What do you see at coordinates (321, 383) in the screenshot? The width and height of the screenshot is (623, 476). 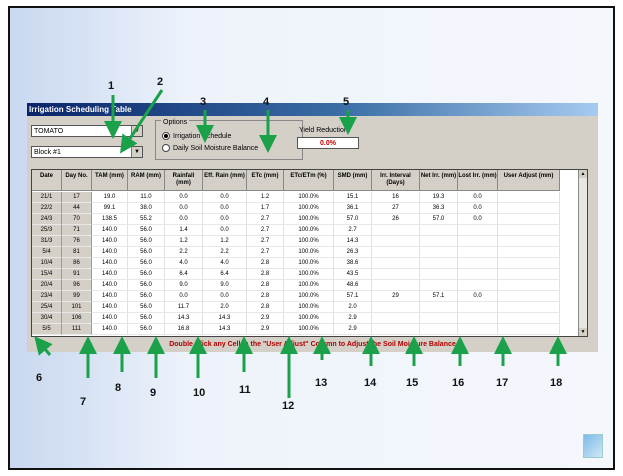 I see `callout-number: 13` at bounding box center [321, 383].